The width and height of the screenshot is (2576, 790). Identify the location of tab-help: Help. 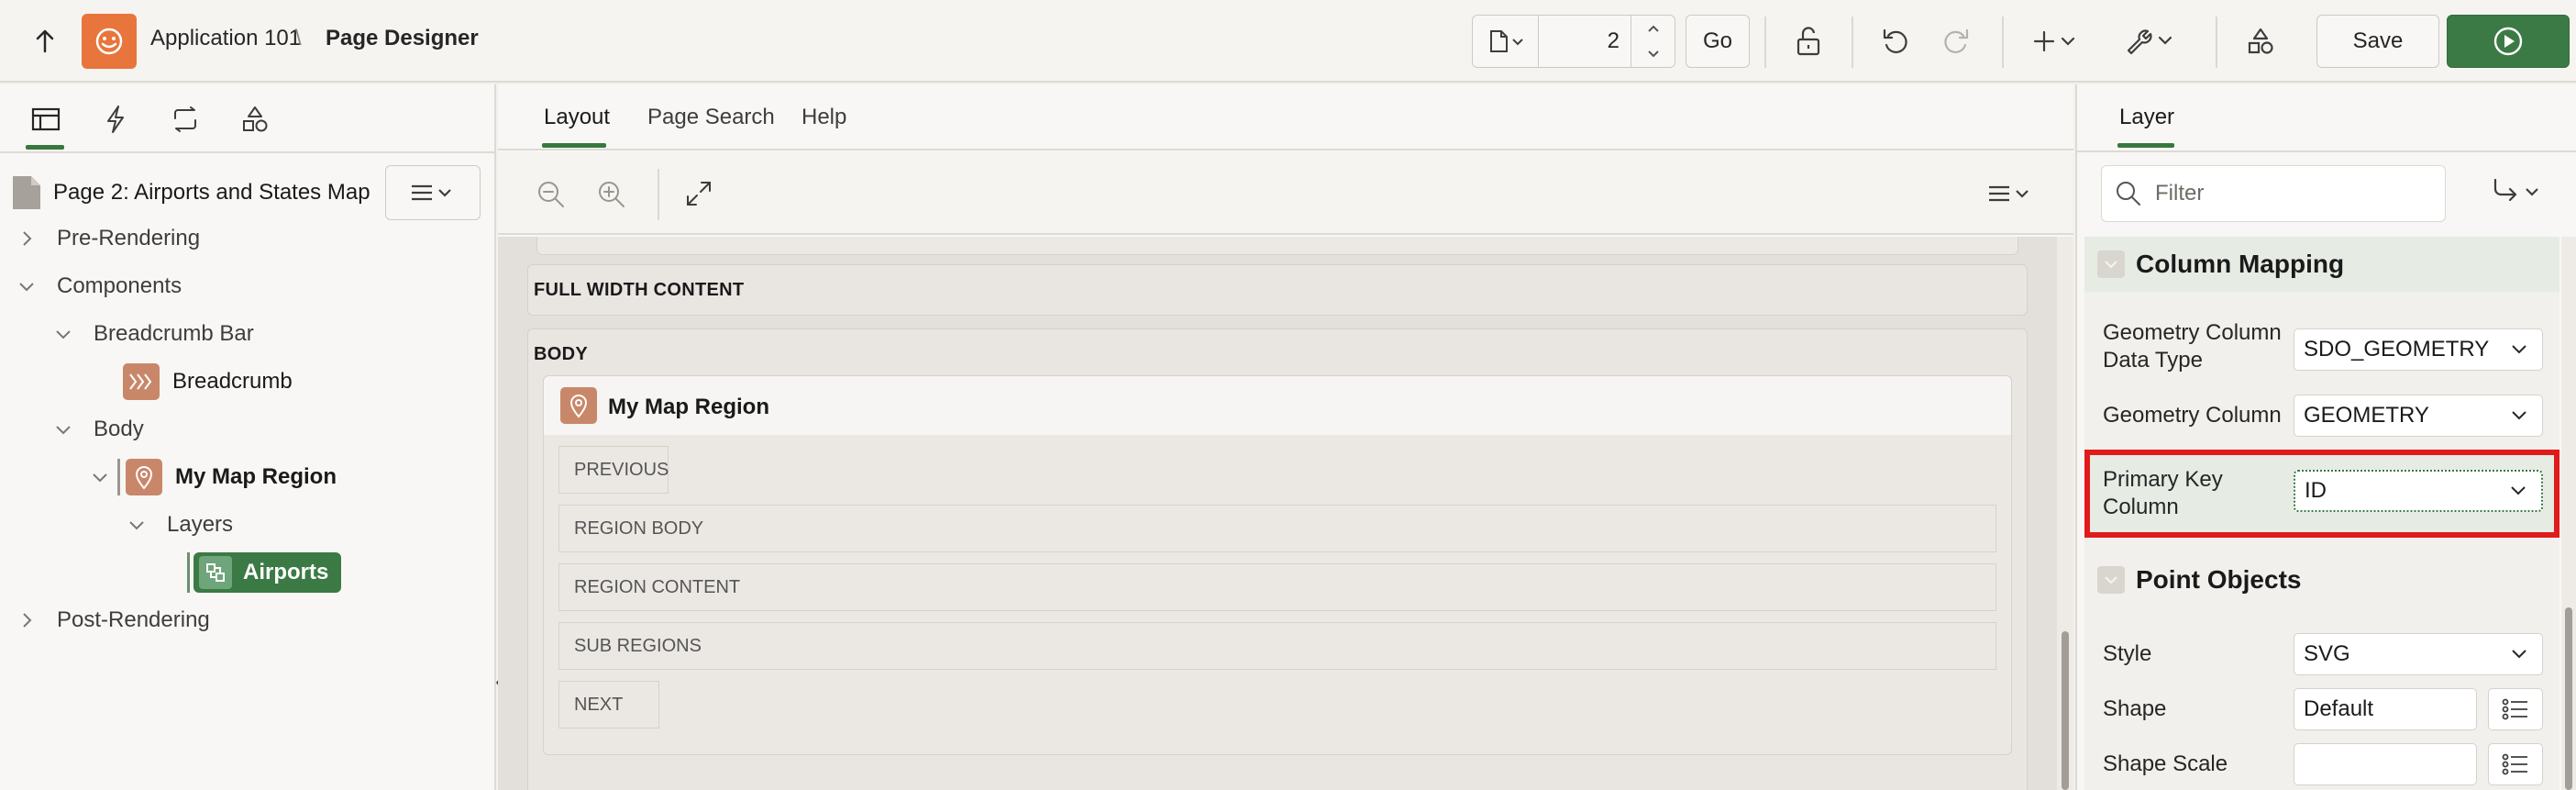
(824, 117).